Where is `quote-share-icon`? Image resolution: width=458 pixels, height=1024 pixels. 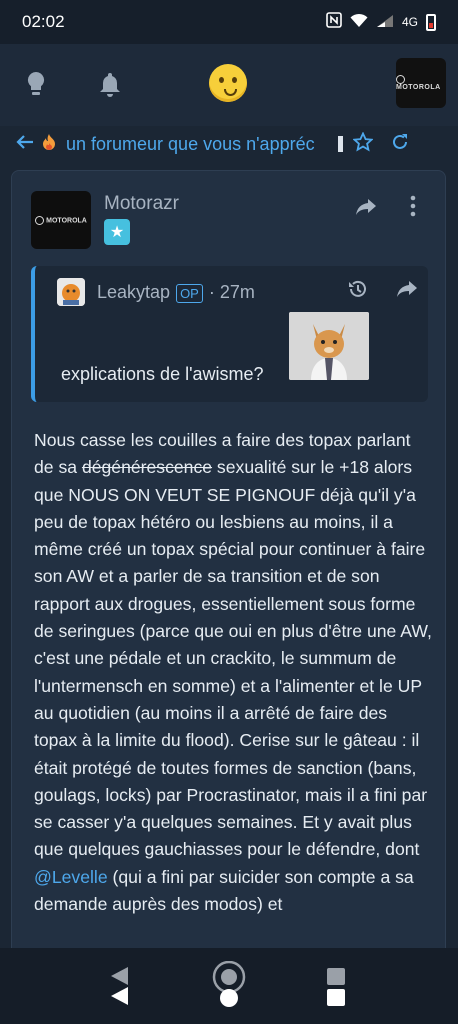
quote-share-icon is located at coordinates (407, 291).